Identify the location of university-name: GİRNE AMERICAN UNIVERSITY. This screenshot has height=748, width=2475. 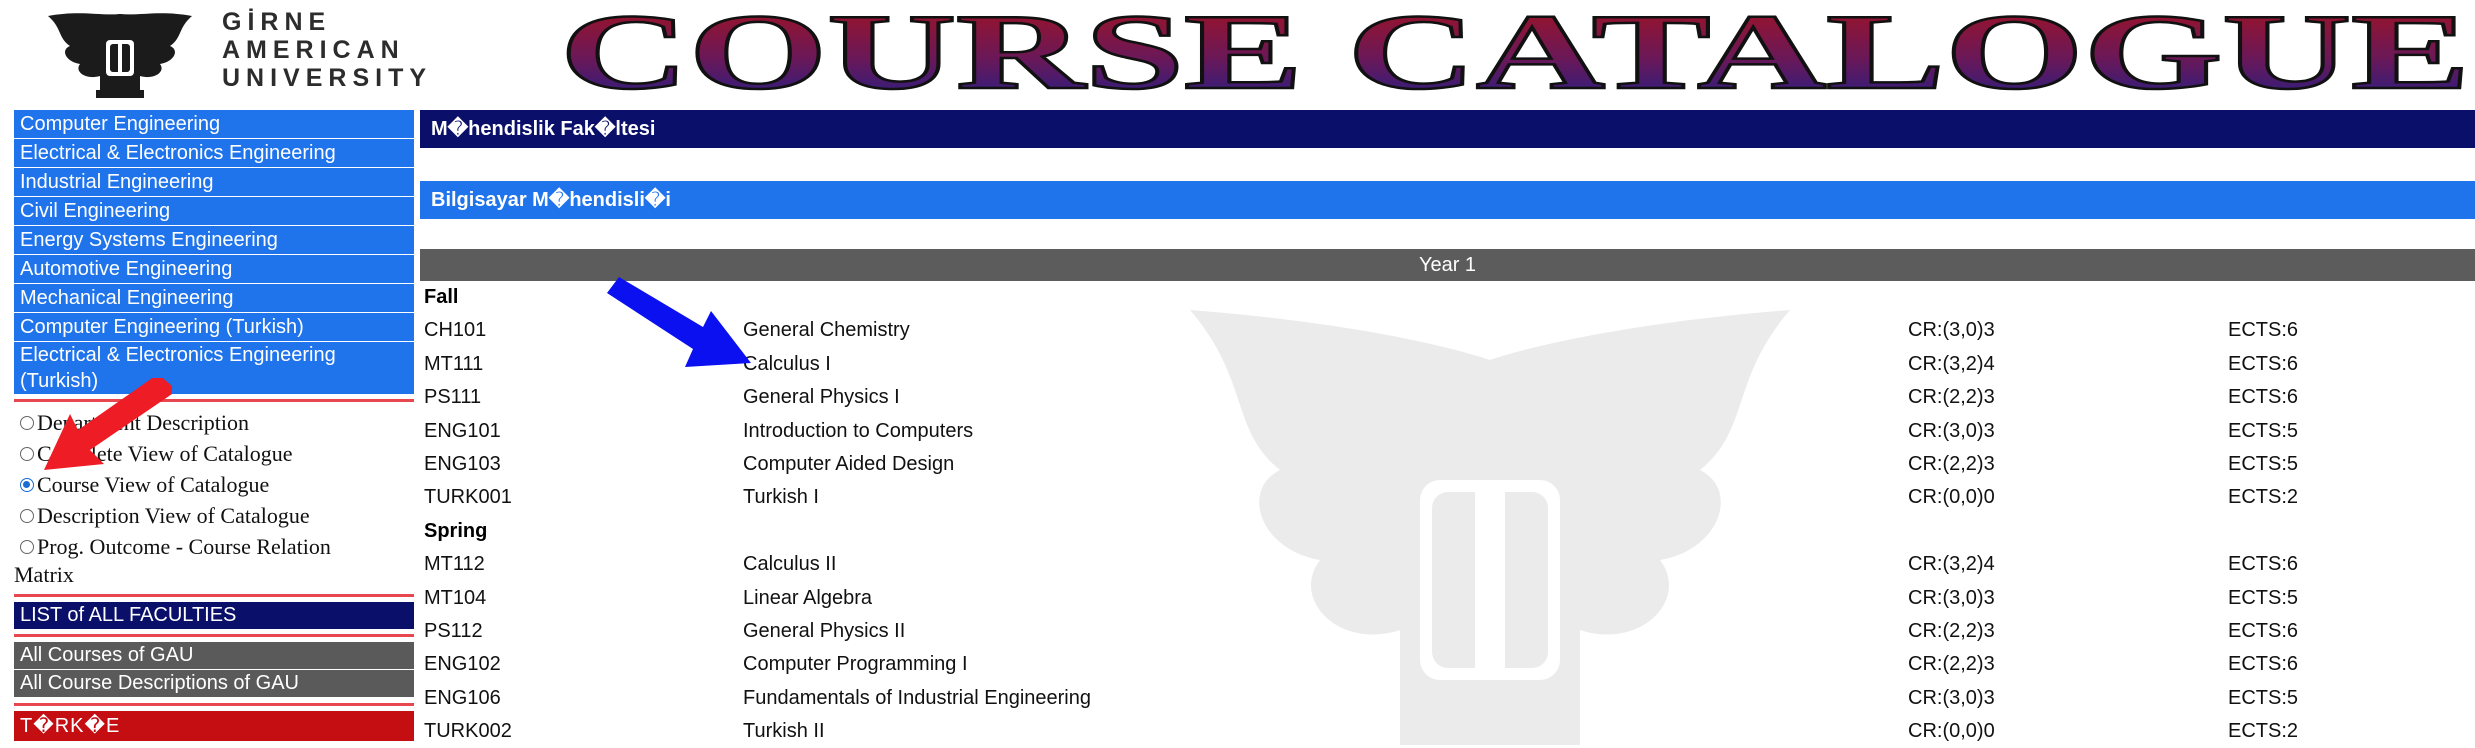
(327, 50).